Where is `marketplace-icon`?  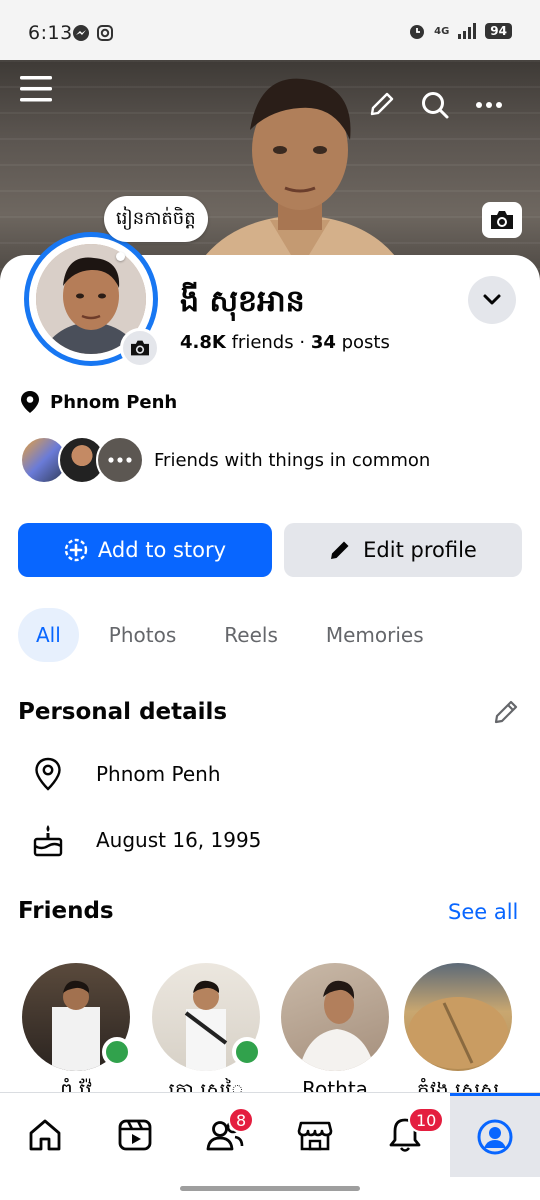
marketplace-icon is located at coordinates (315, 1136).